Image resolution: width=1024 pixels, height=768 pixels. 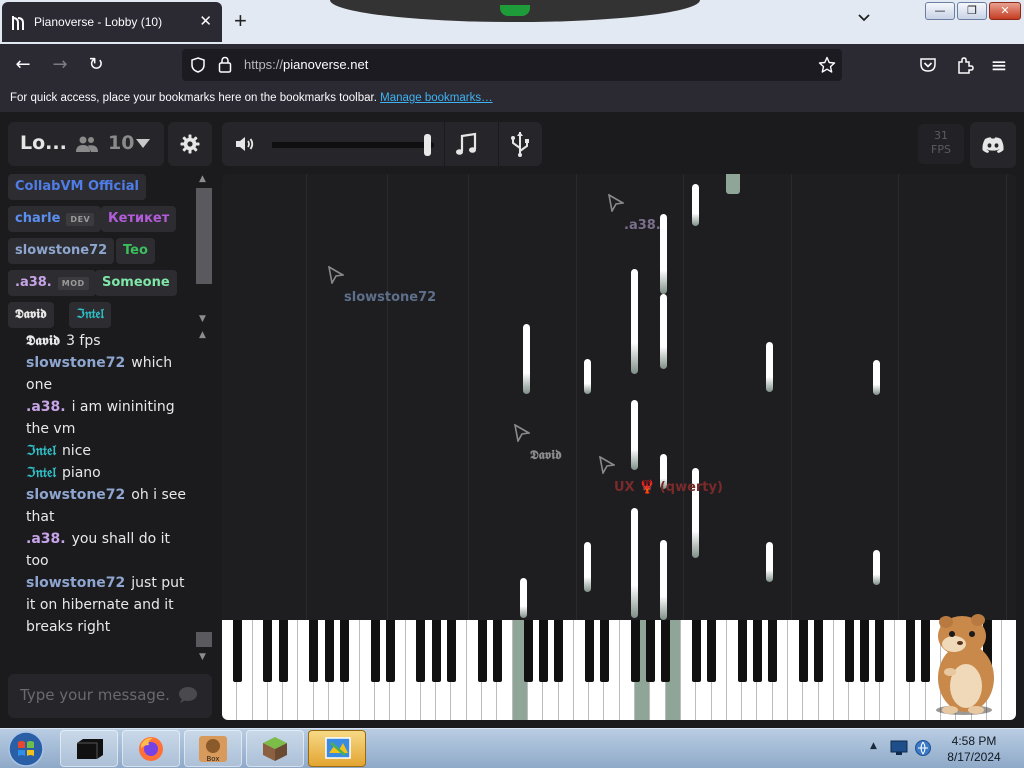 I want to click on user-list-scrollbar: ▲ ▼, so click(x=204, y=250).